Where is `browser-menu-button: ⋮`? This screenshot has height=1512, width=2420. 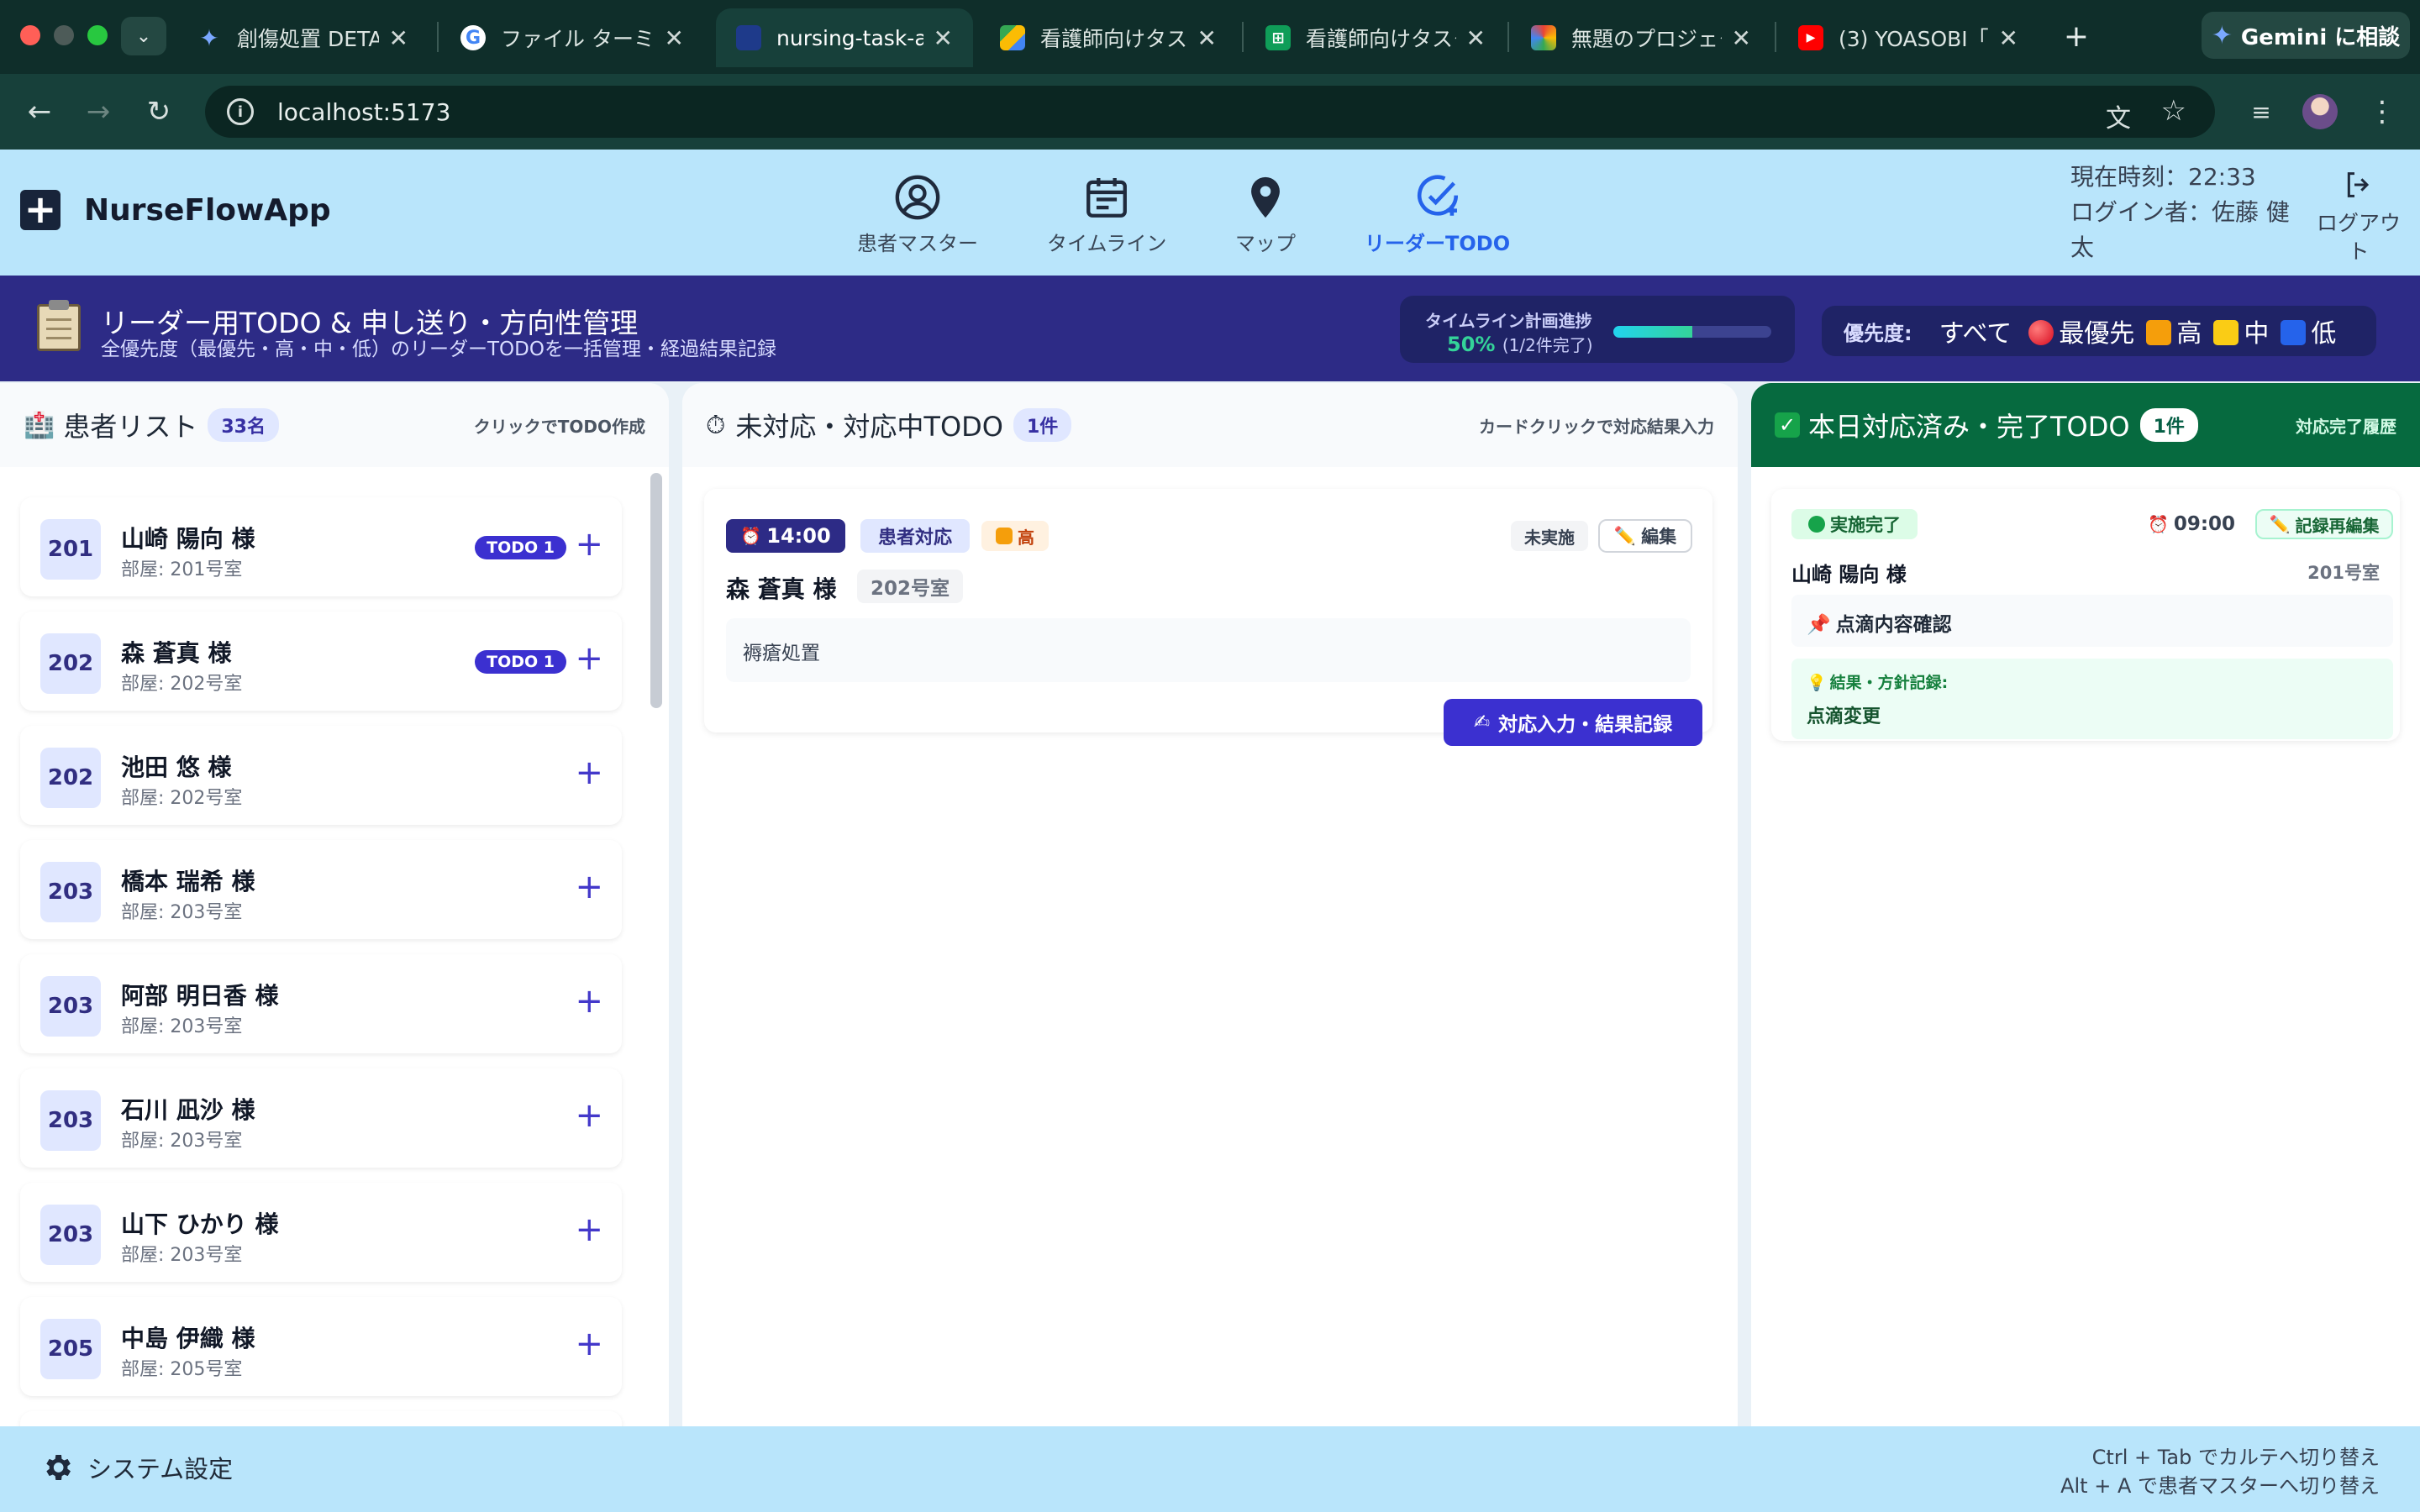 browser-menu-button: ⋮ is located at coordinates (2382, 112).